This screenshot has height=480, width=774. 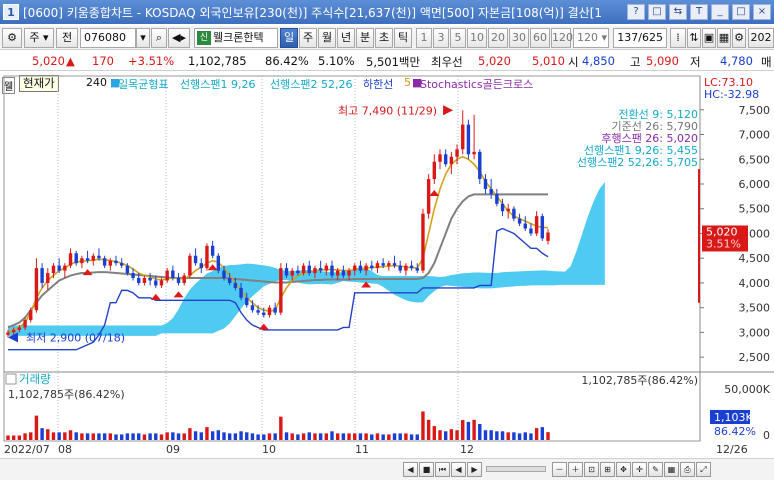 What do you see at coordinates (724, 38) in the screenshot?
I see `table-icon: ▦` at bounding box center [724, 38].